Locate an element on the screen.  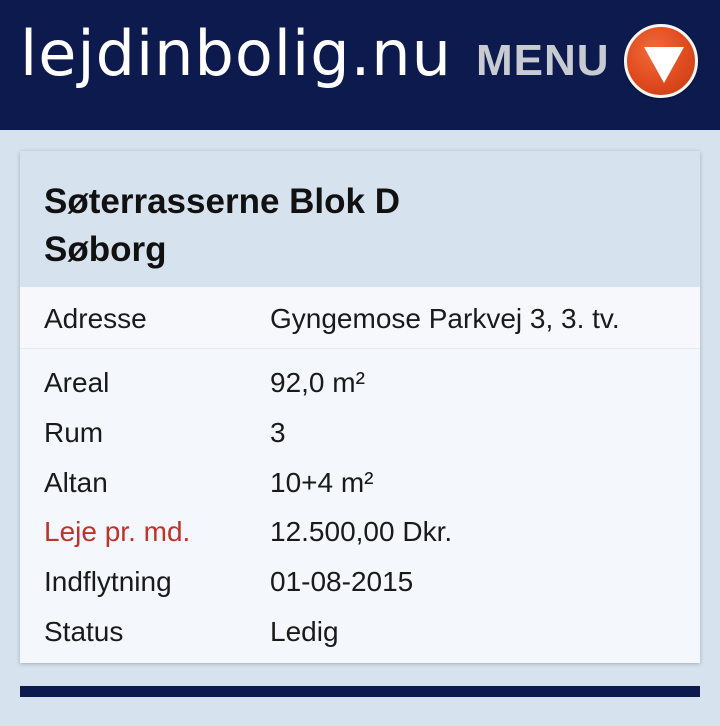
listing-title-city: Søborg is located at coordinates (105, 249).